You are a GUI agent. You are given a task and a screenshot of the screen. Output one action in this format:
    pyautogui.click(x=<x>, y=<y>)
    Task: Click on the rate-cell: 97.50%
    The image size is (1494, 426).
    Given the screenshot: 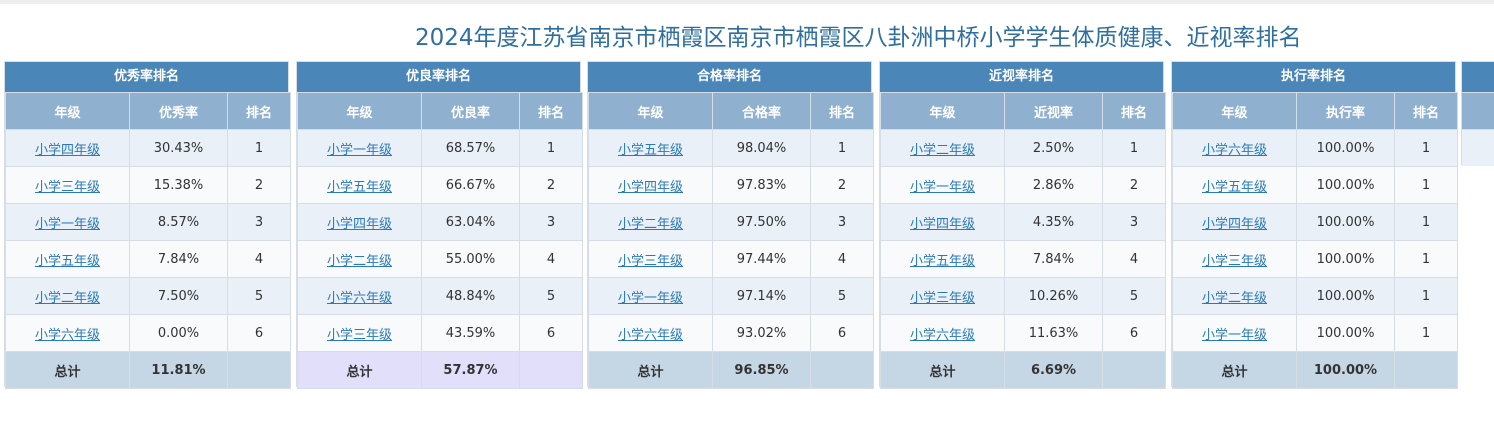 What is the action you would take?
    pyautogui.click(x=761, y=222)
    